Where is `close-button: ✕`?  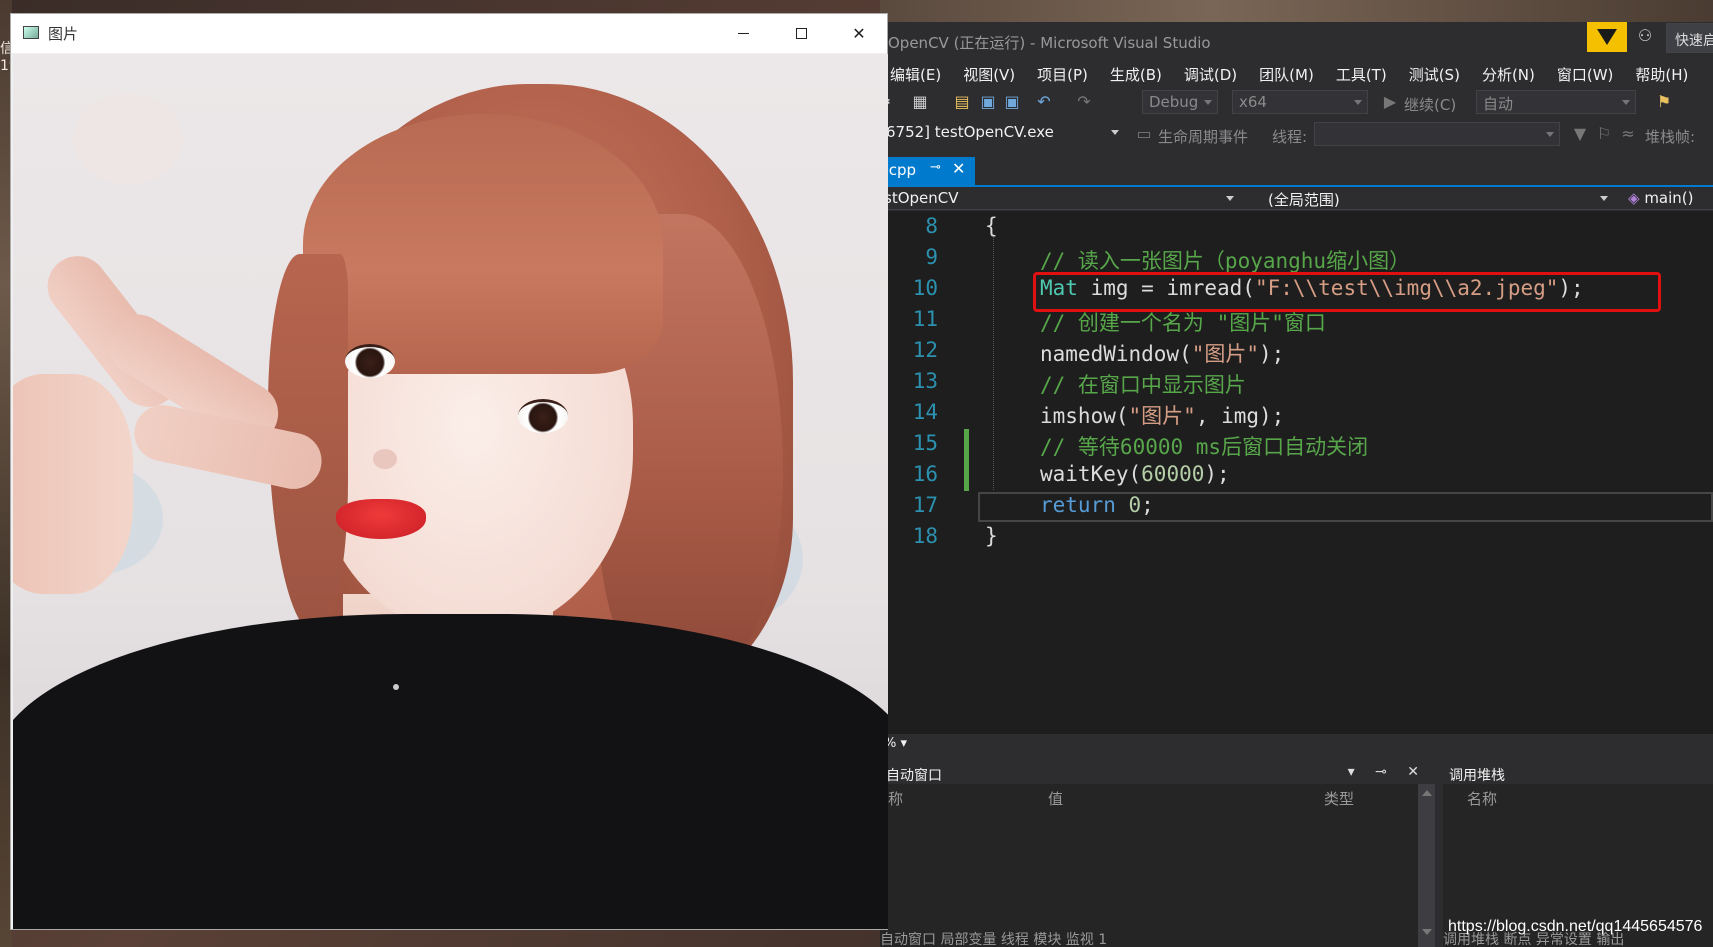 close-button: ✕ is located at coordinates (859, 33).